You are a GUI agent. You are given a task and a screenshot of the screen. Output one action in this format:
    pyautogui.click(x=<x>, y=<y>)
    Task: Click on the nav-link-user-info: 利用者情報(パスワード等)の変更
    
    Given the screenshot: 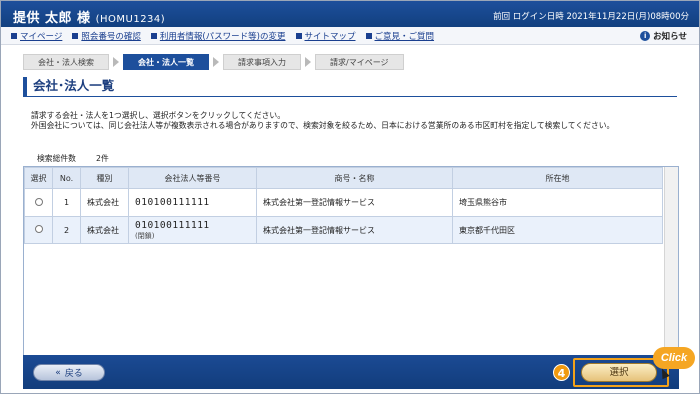 What is the action you would take?
    pyautogui.click(x=218, y=36)
    